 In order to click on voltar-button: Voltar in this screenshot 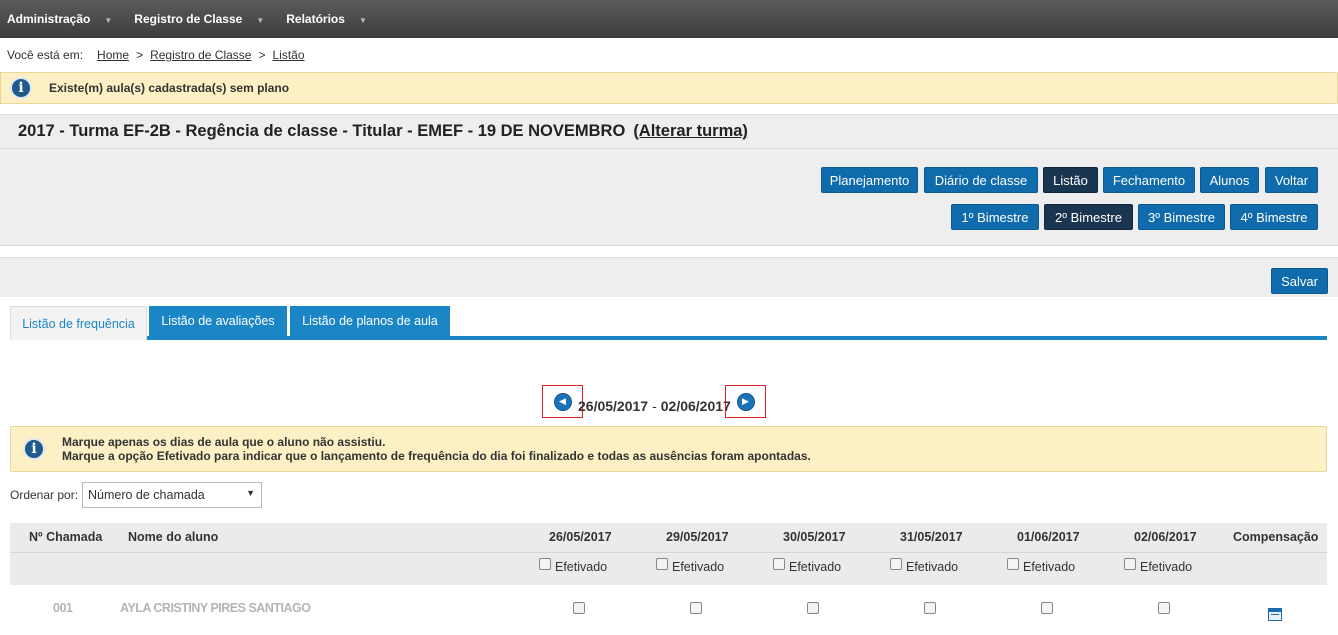, I will do `click(1291, 180)`.